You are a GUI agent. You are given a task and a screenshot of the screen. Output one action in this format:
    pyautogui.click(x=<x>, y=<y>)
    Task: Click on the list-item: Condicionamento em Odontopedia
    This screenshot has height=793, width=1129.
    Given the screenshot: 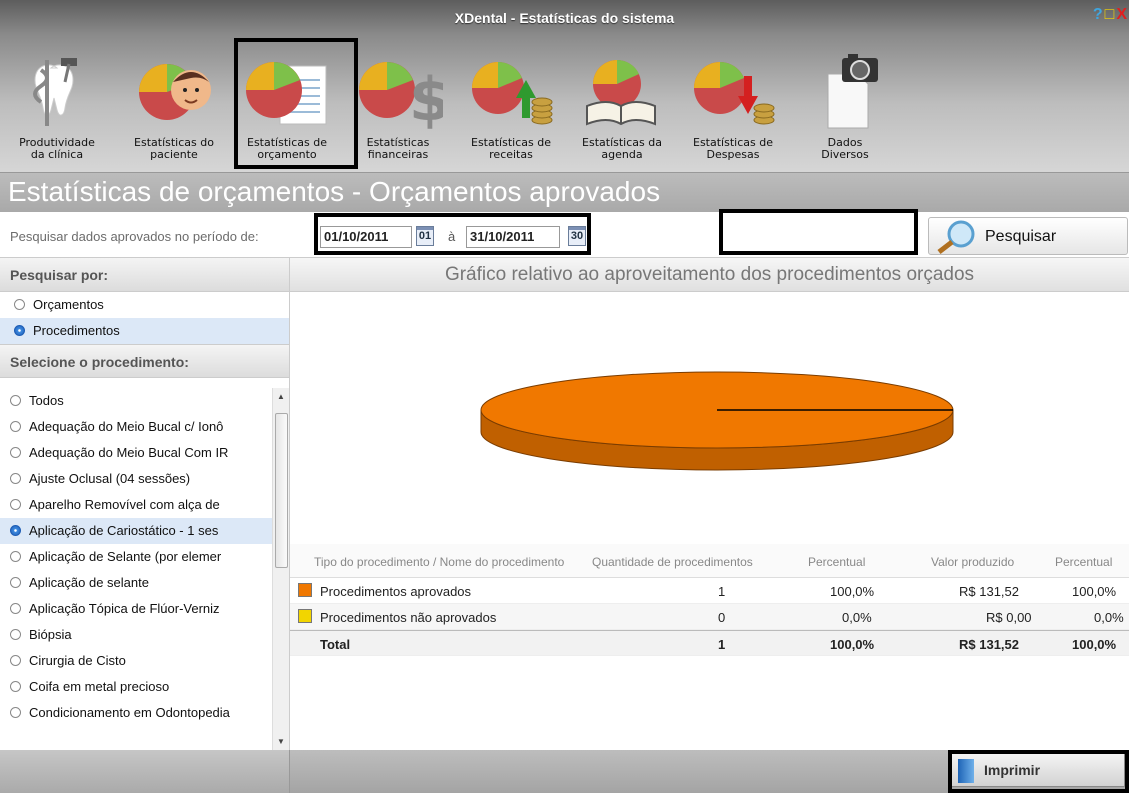 What is the action you would take?
    pyautogui.click(x=136, y=713)
    